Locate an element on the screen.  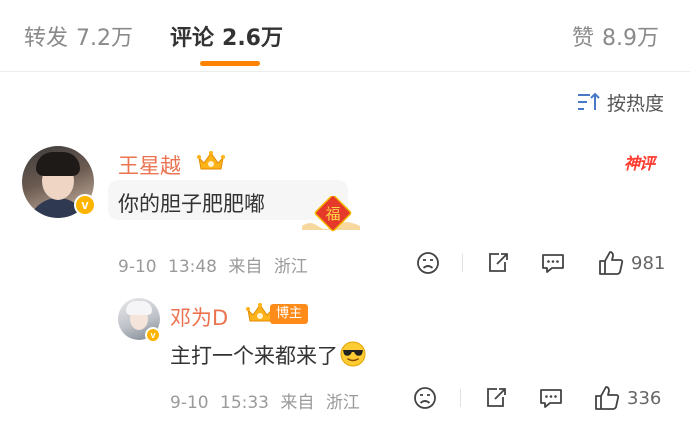
comment-meta: 9-10 13:48 来自 浙江 is located at coordinates (213, 264).